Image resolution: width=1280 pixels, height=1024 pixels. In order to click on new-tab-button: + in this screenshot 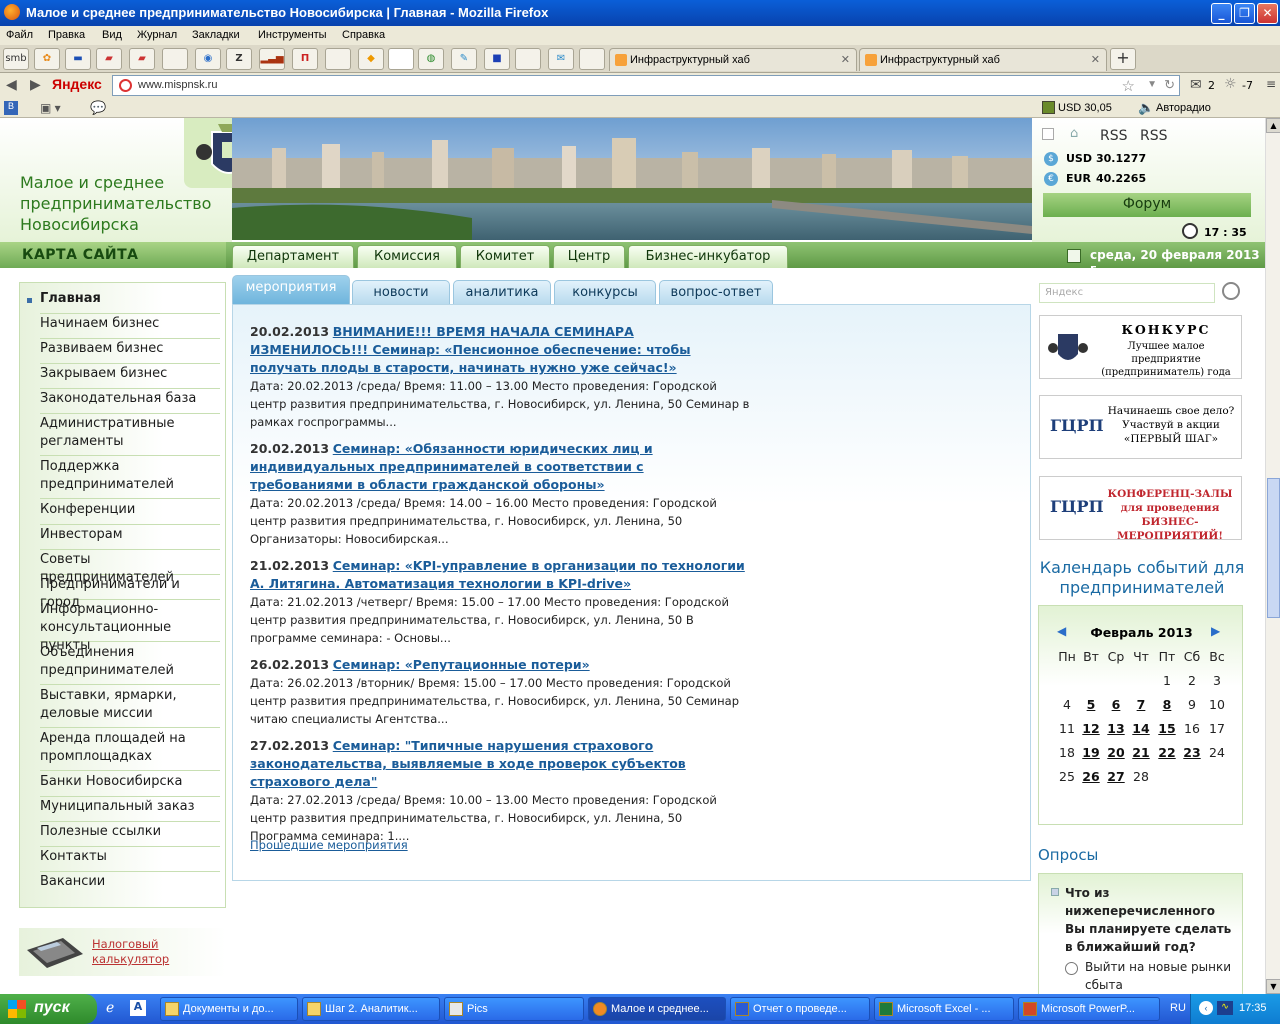, I will do `click(1123, 59)`.